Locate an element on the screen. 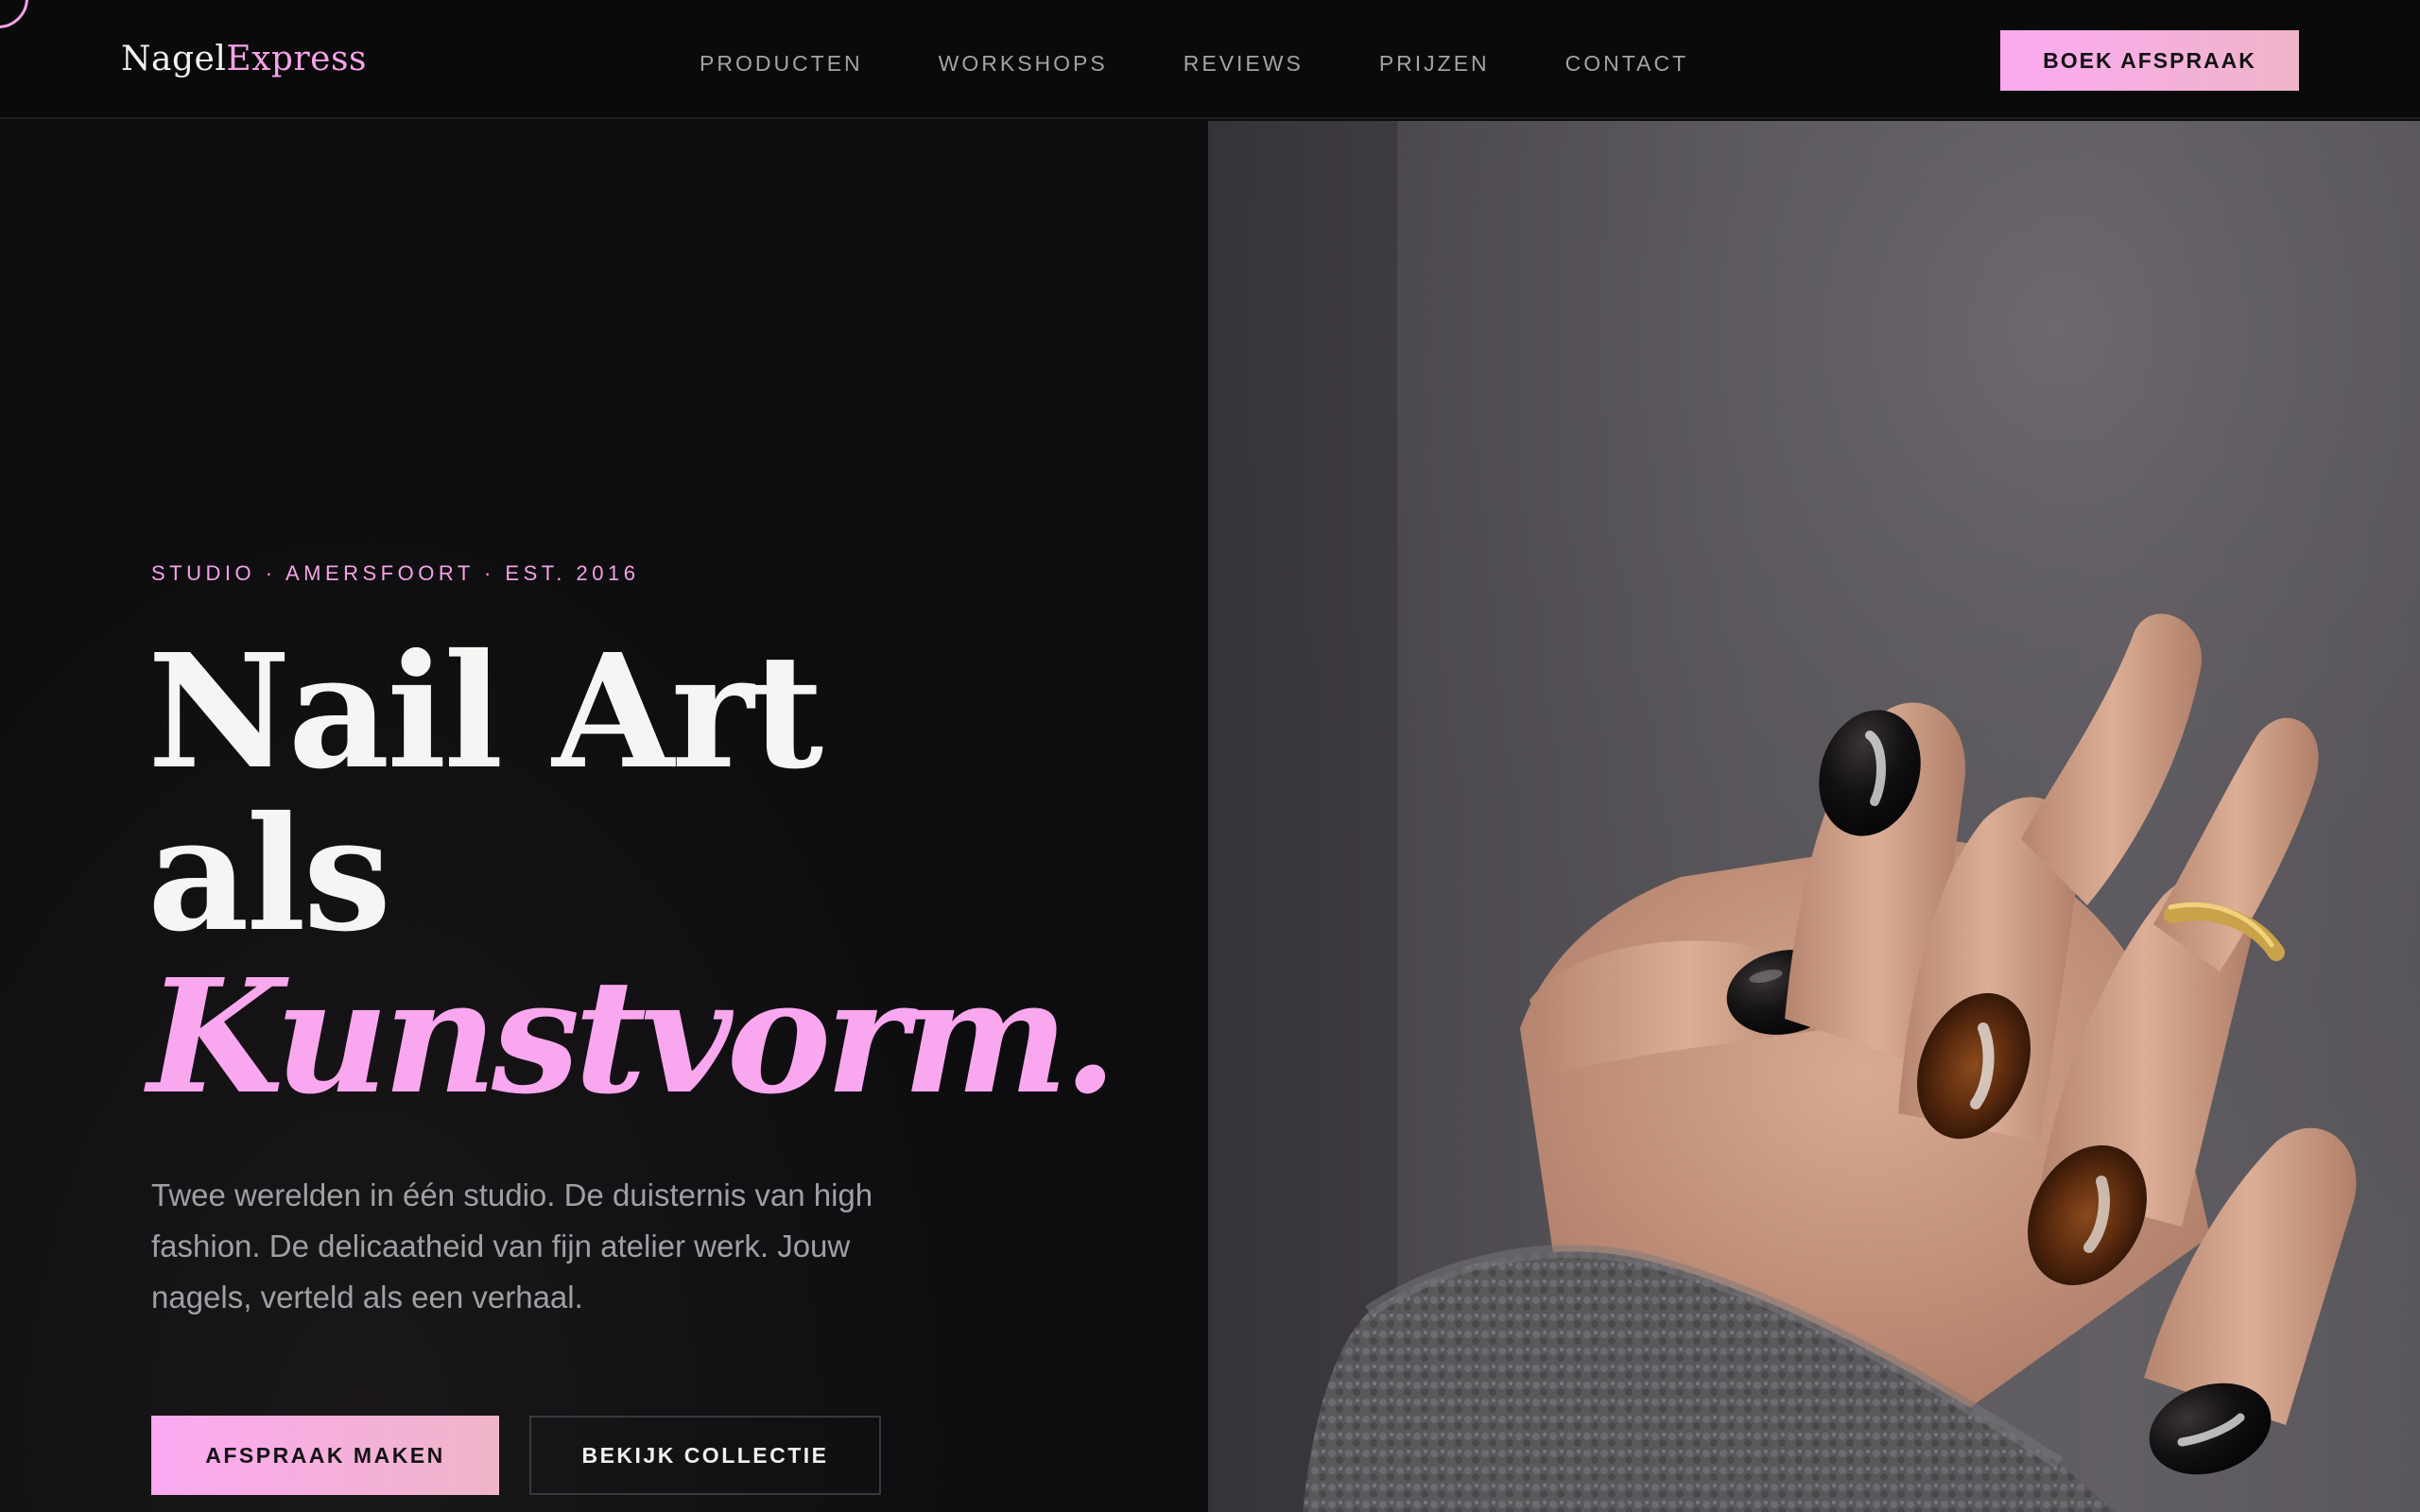 This screenshot has width=2420, height=1512. brand-name-part2: Express is located at coordinates (296, 59).